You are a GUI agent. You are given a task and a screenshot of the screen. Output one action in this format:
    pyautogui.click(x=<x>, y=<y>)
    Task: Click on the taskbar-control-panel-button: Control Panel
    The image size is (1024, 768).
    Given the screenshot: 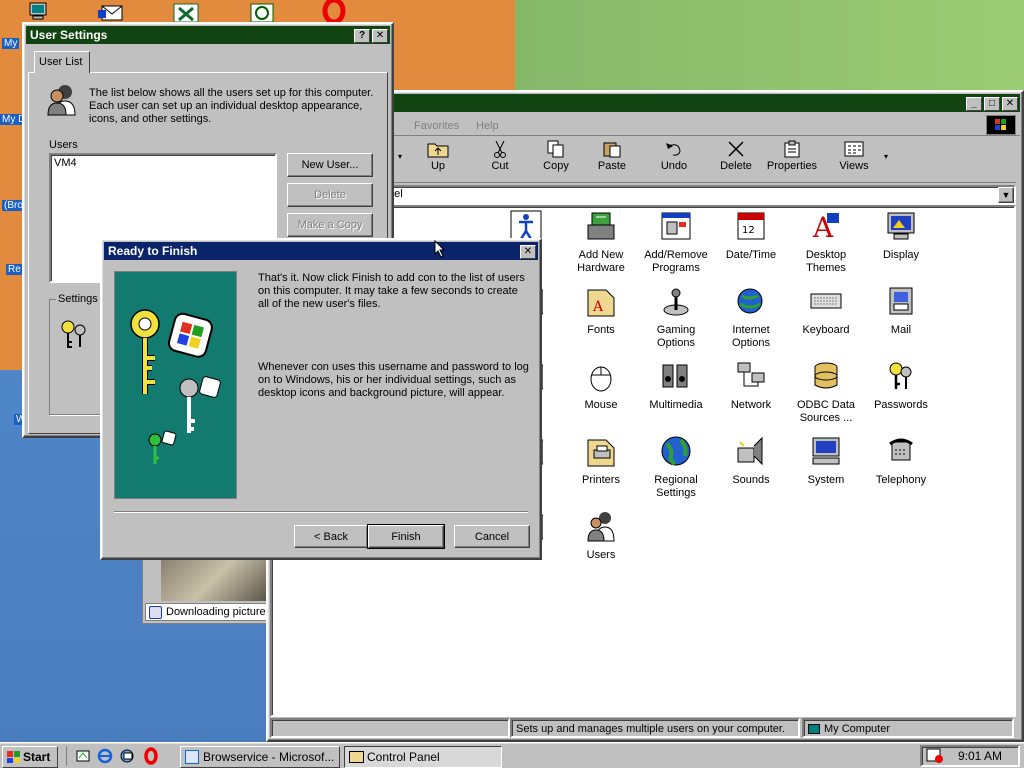 What is the action you would take?
    pyautogui.click(x=423, y=757)
    